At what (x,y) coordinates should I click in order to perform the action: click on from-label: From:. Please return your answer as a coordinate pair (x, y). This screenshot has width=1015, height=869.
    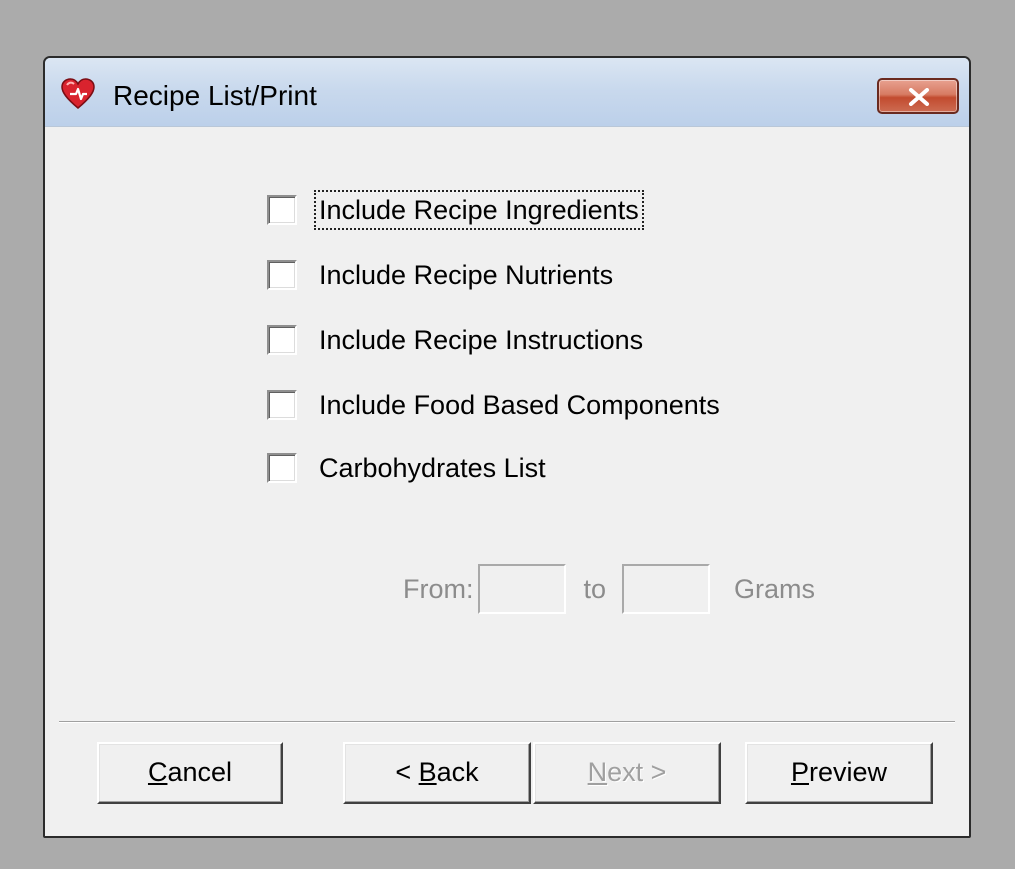
    Looking at the image, I should click on (438, 588).